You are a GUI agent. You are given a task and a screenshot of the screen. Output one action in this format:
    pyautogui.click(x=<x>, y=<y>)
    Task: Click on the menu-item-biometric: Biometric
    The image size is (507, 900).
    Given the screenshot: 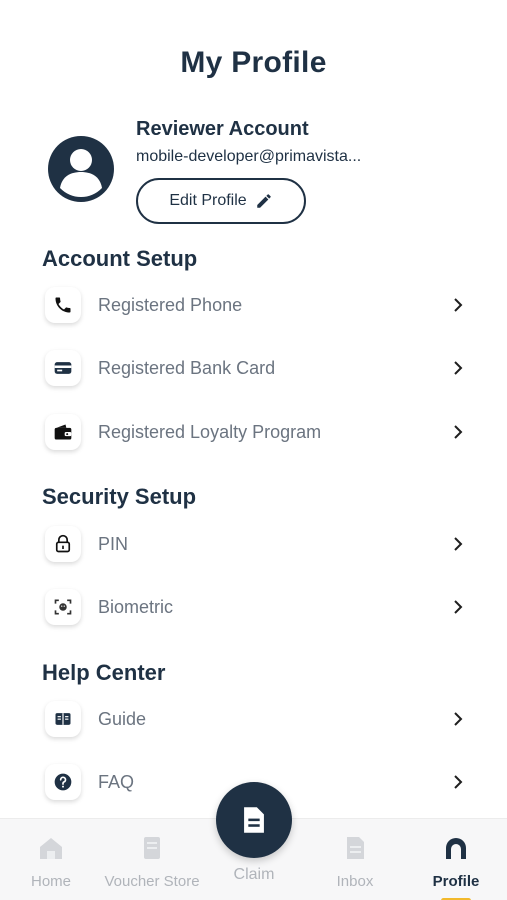 What is the action you would take?
    pyautogui.click(x=257, y=607)
    